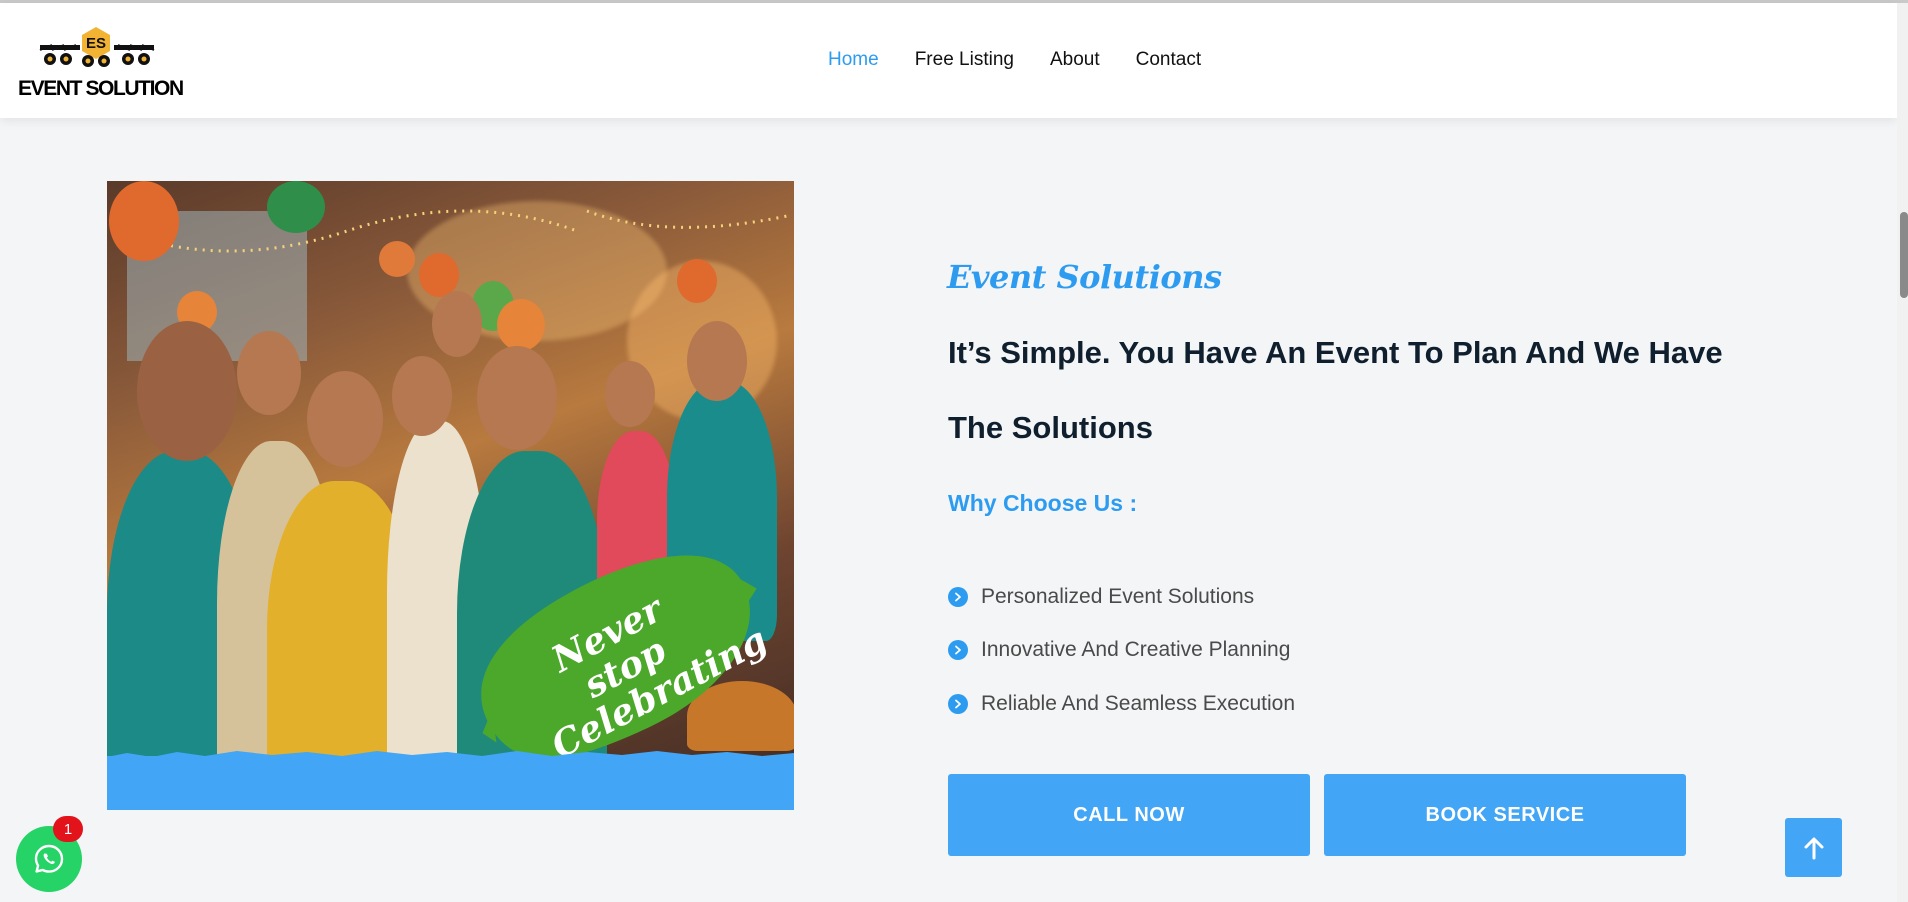 The image size is (1908, 902). Describe the element at coordinates (1902, 452) in the screenshot. I see `page-scrollbar` at that location.